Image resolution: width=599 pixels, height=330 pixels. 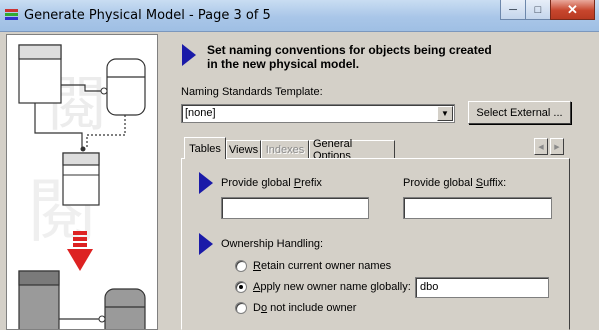 What do you see at coordinates (326, 266) in the screenshot?
I see `retain-owner-text: etain current owner names` at bounding box center [326, 266].